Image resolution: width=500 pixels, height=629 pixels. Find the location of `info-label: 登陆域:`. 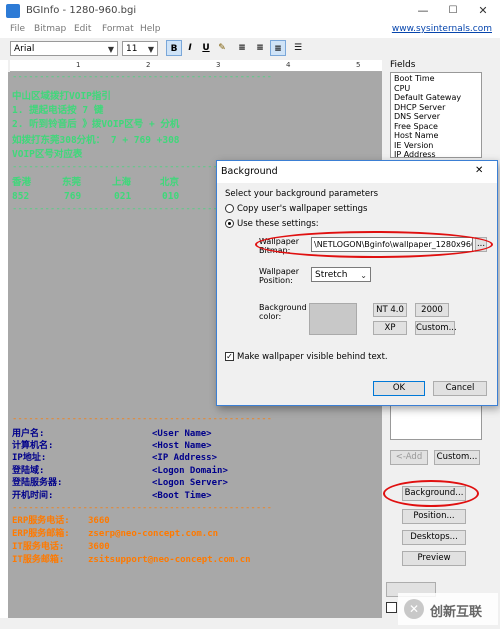

info-label: 登陆域: is located at coordinates (28, 471).